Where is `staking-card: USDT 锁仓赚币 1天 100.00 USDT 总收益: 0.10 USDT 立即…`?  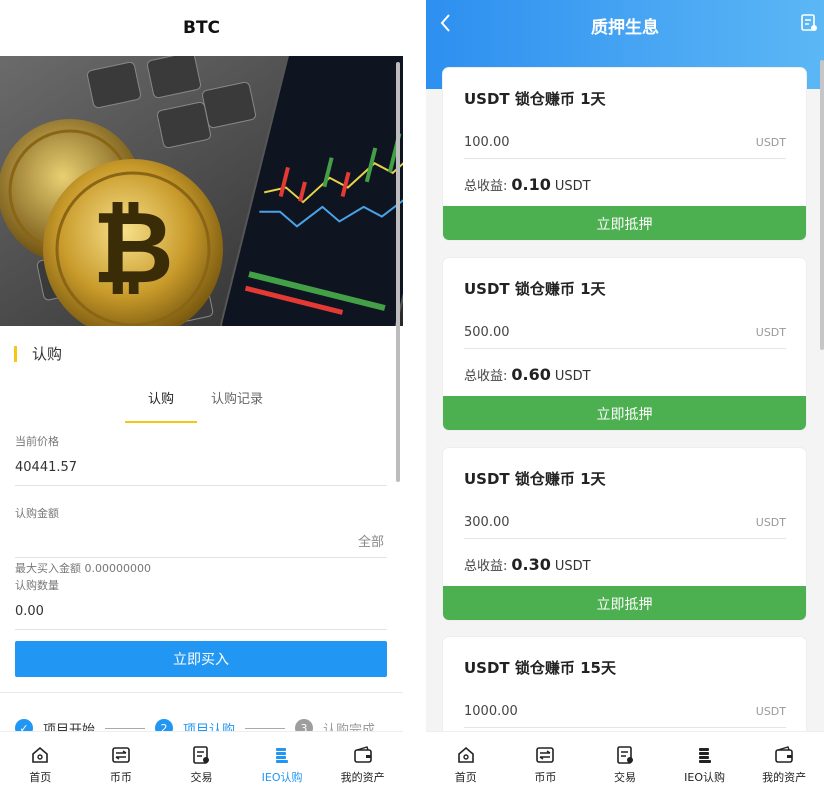 staking-card: USDT 锁仓赚币 1天 100.00 USDT 总收益: 0.10 USDT 立即… is located at coordinates (624, 154).